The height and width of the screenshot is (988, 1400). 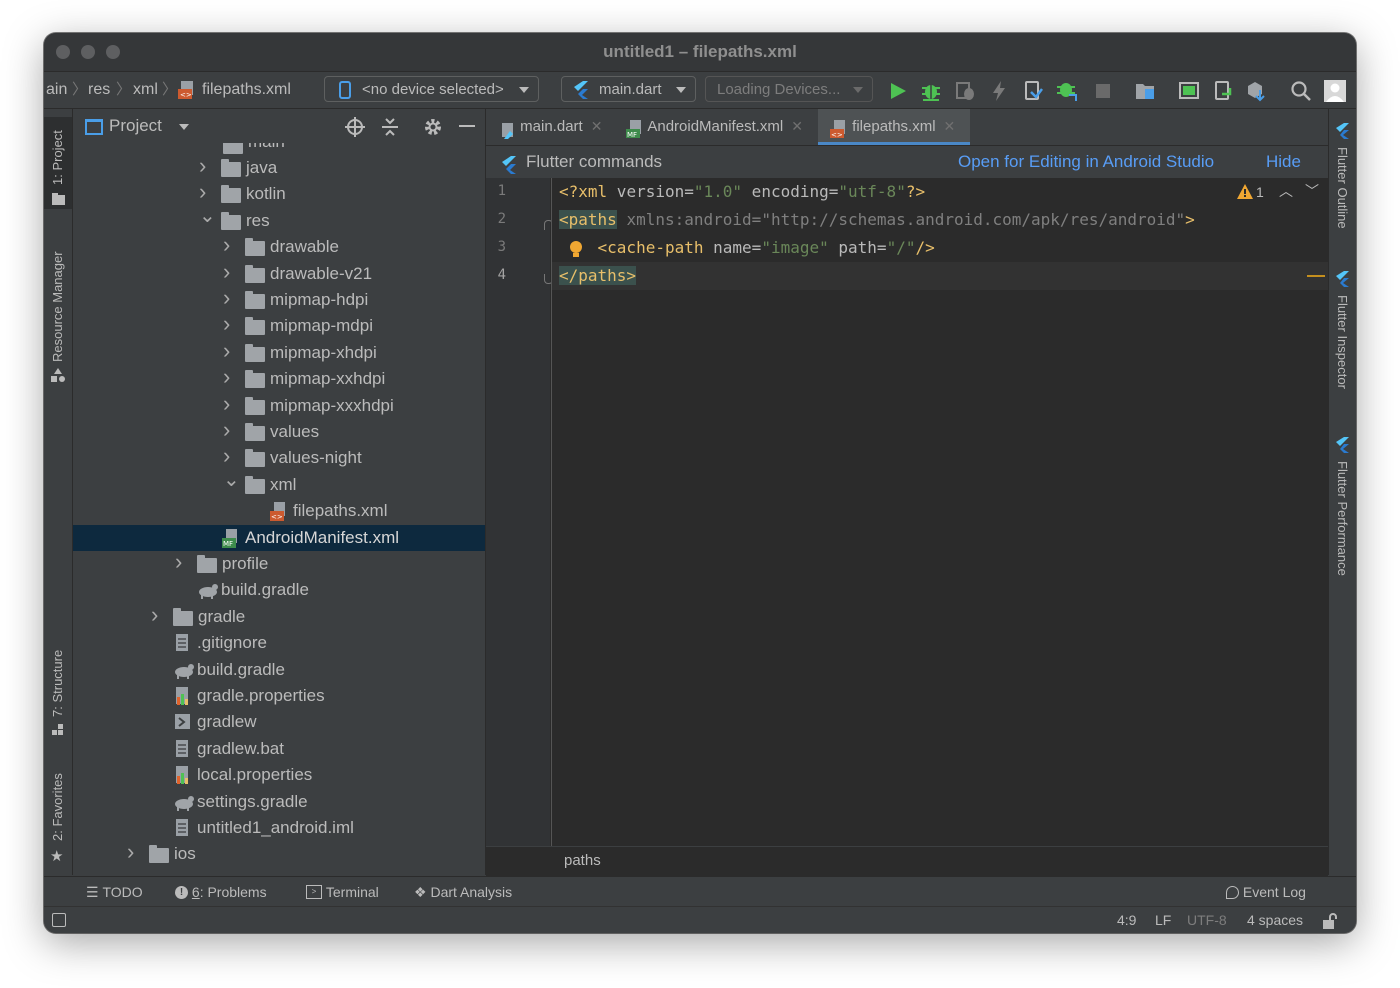 I want to click on run-icon, so click(x=898, y=91).